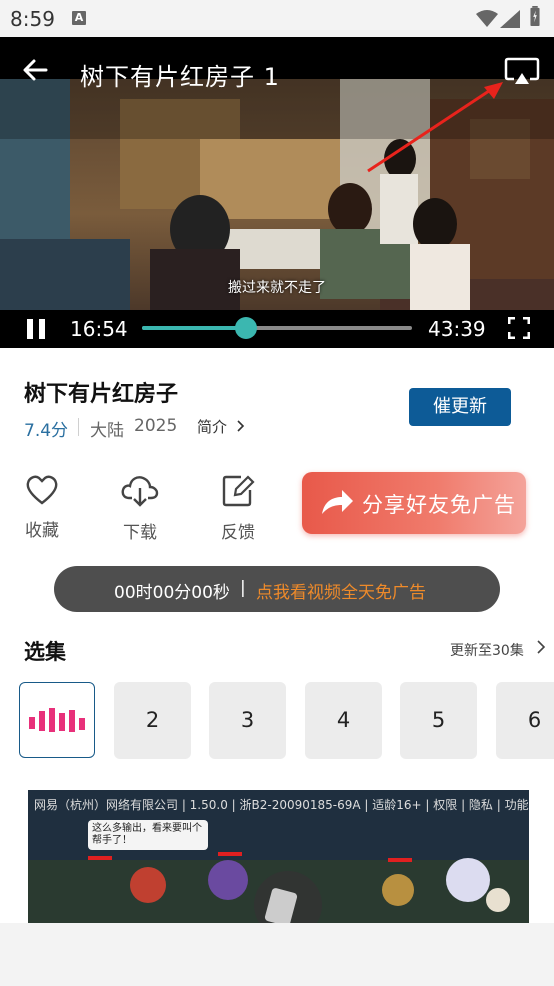 The width and height of the screenshot is (554, 986). I want to click on show-title: 树下有片红房子, so click(101, 394).